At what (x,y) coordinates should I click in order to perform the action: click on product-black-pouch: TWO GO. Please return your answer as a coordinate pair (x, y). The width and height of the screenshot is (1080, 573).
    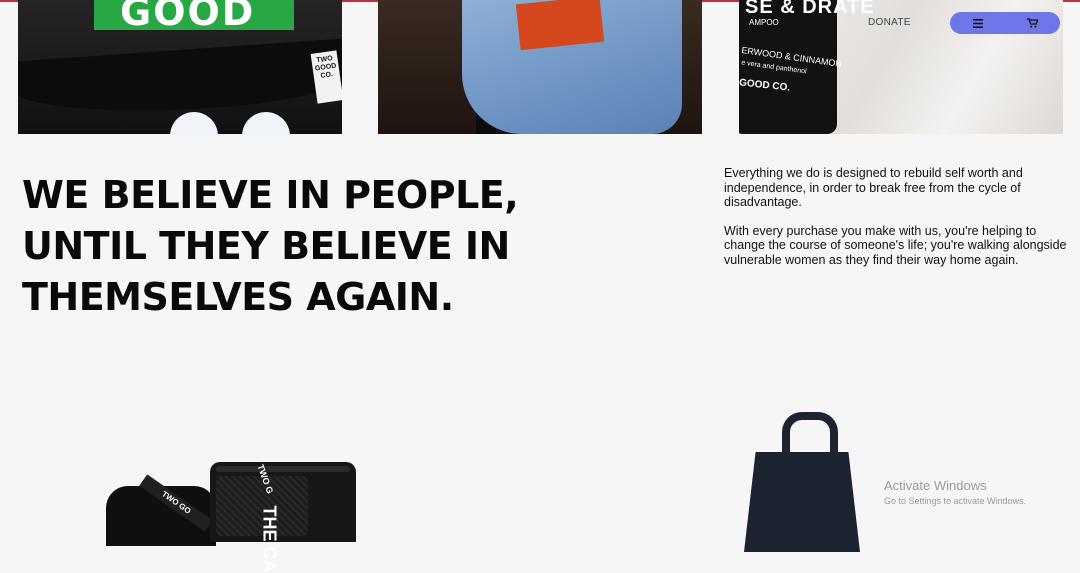
    Looking at the image, I should click on (161, 510).